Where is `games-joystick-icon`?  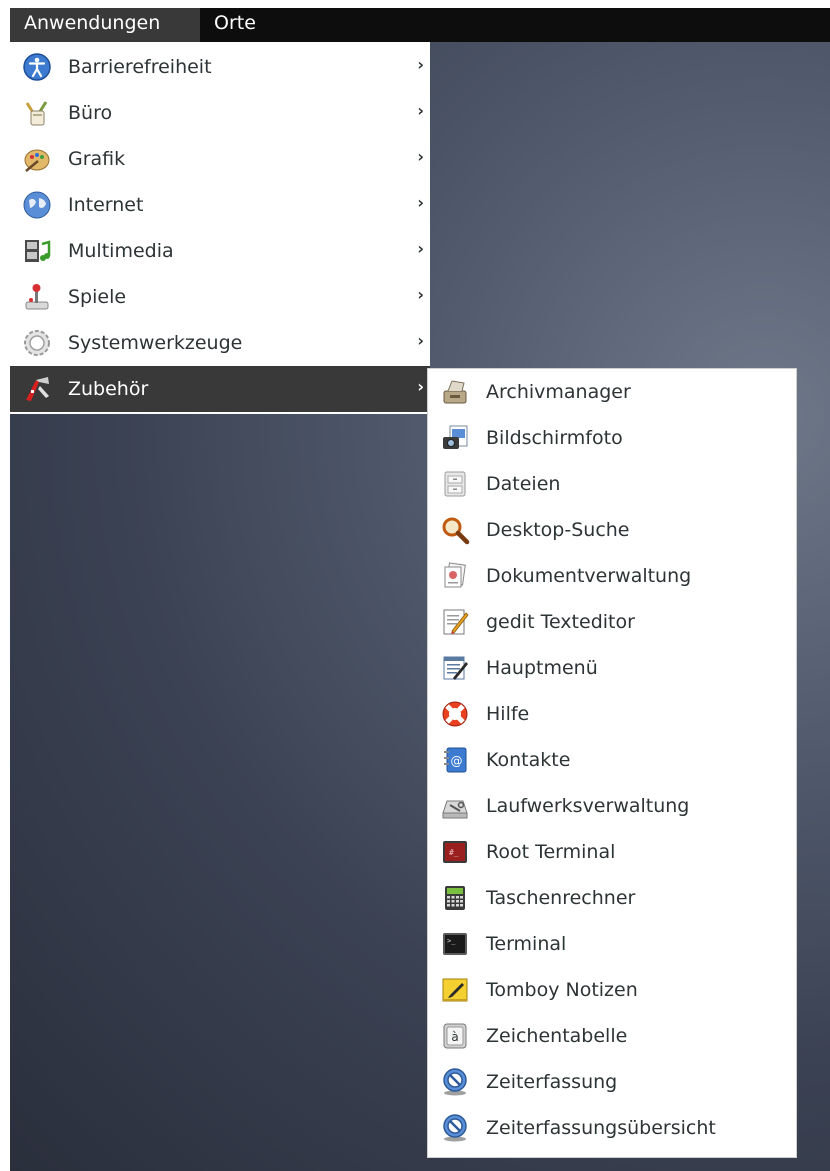
games-joystick-icon is located at coordinates (37, 297).